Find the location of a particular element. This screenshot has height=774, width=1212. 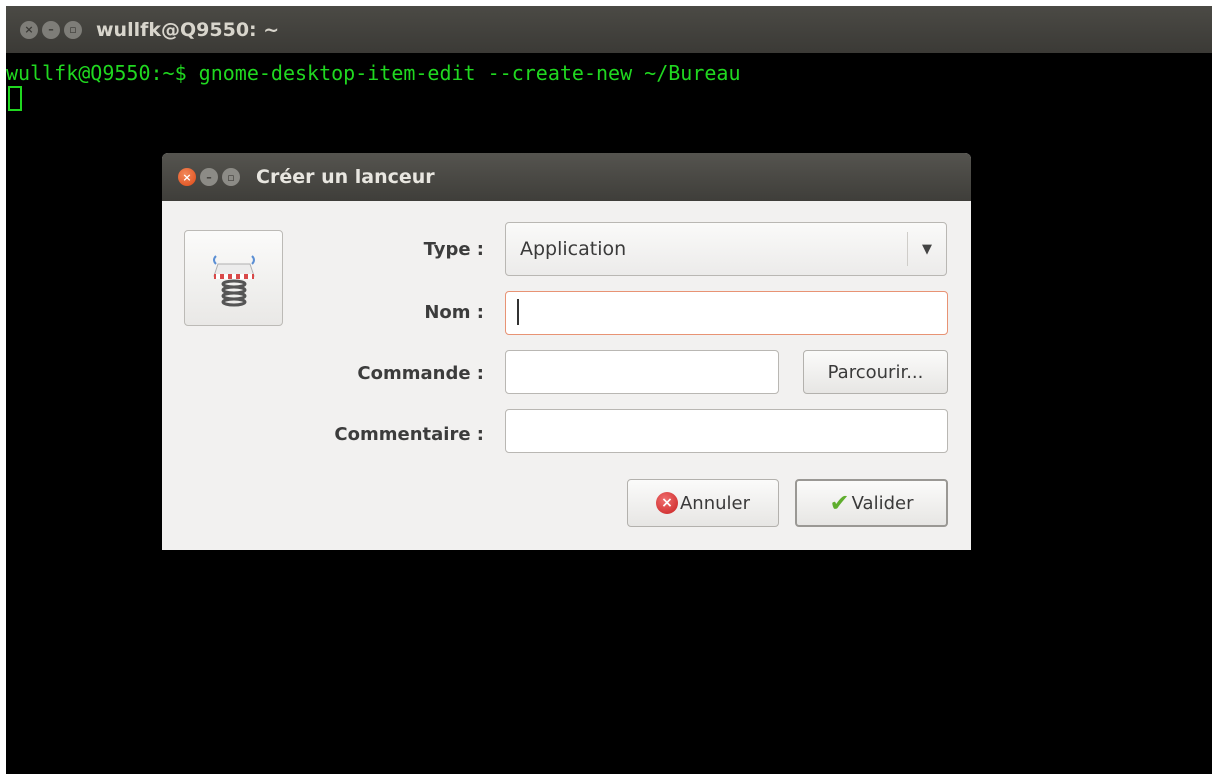

cancel-button: × Annuler is located at coordinates (703, 503).